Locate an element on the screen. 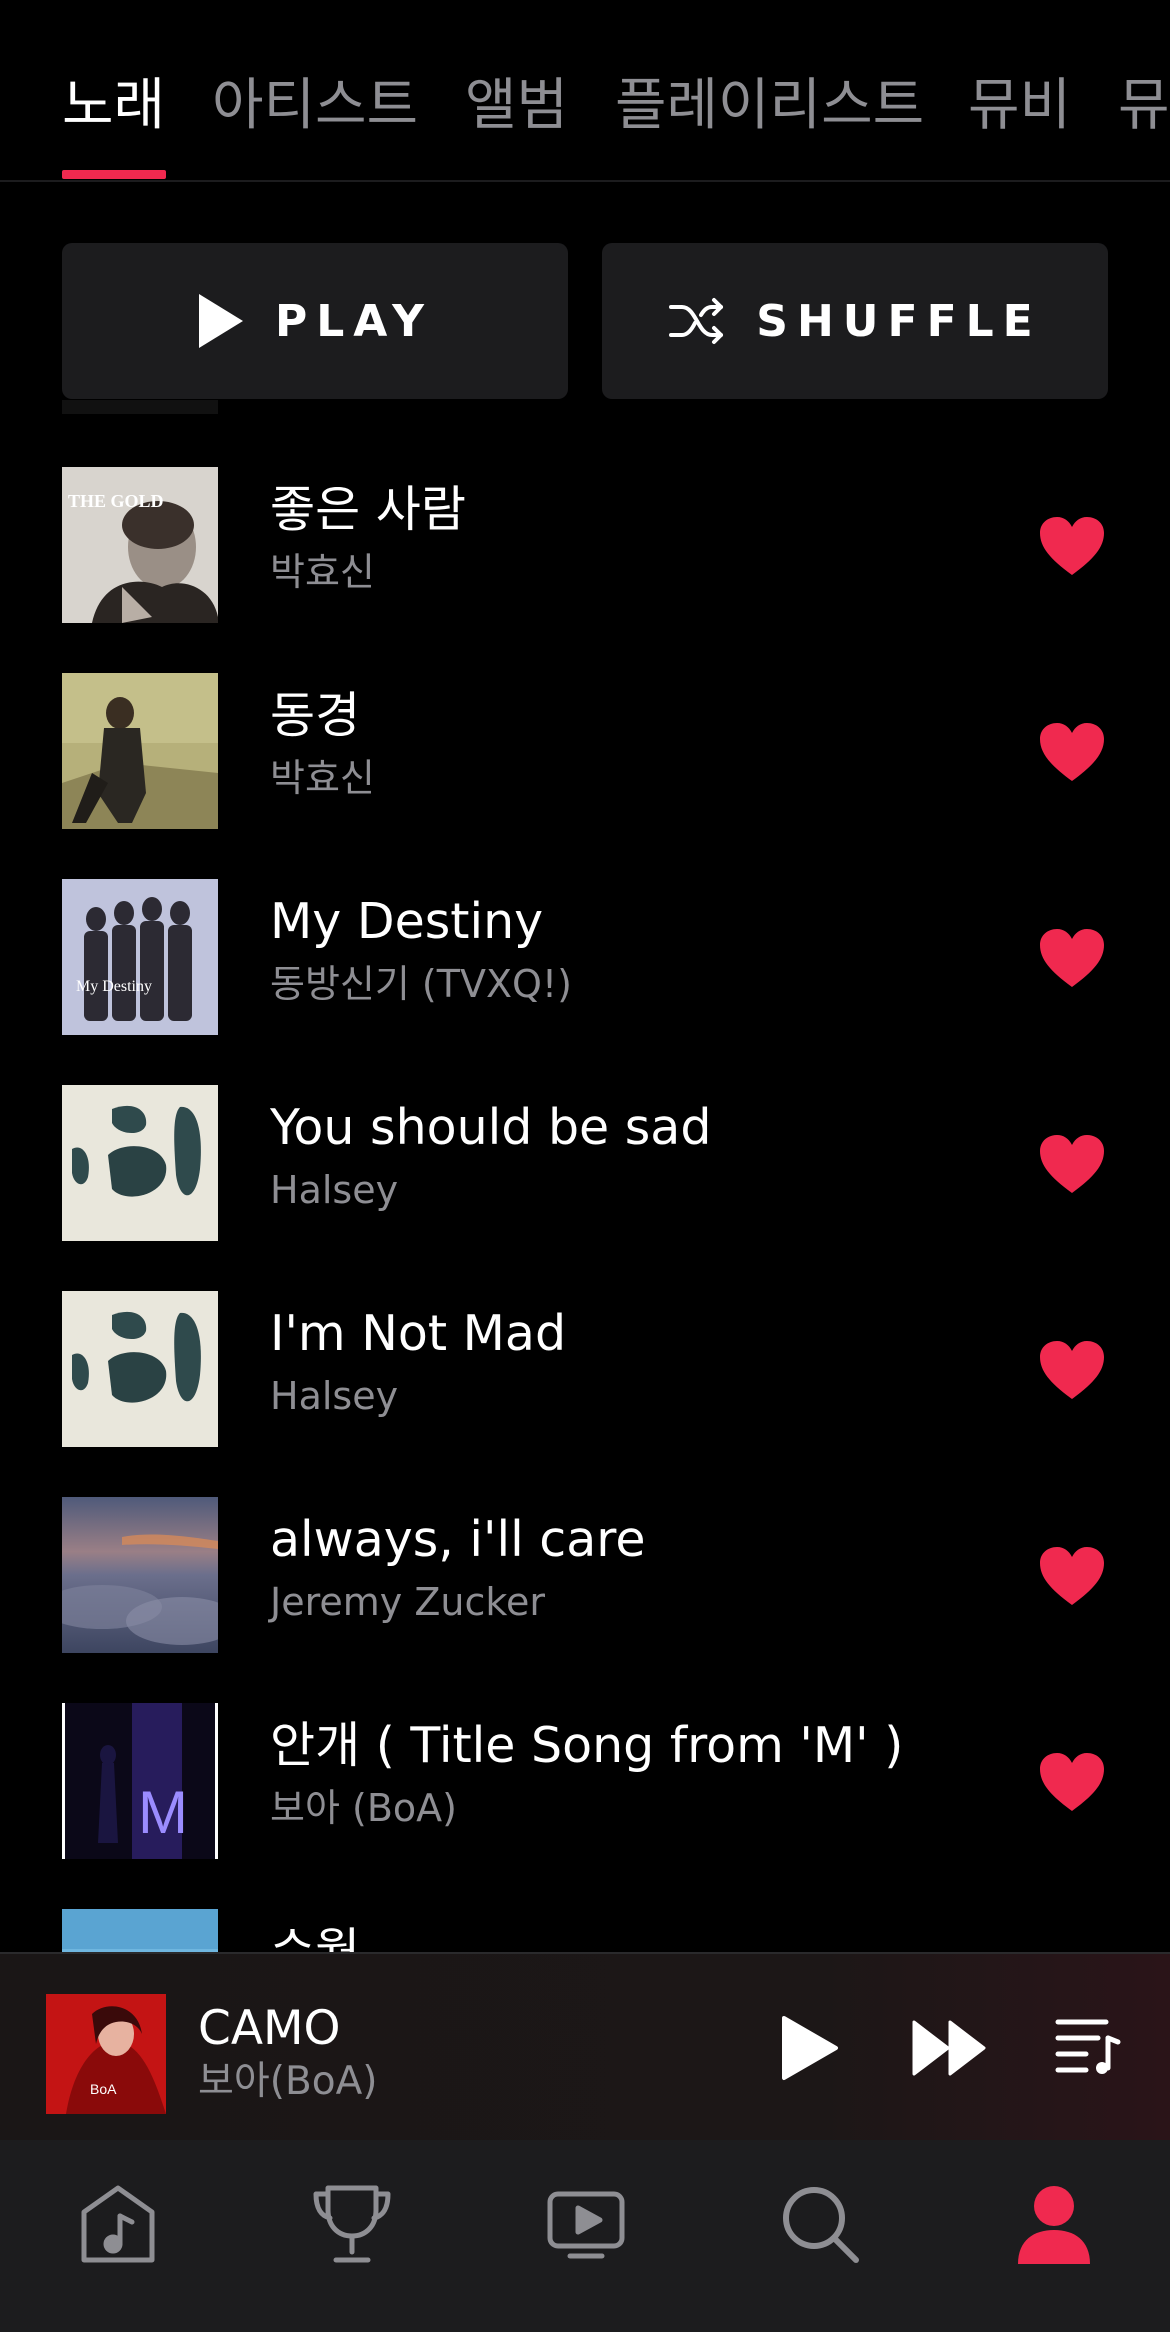 This screenshot has height=2332, width=1170. music-note-icon is located at coordinates (118, 2224).